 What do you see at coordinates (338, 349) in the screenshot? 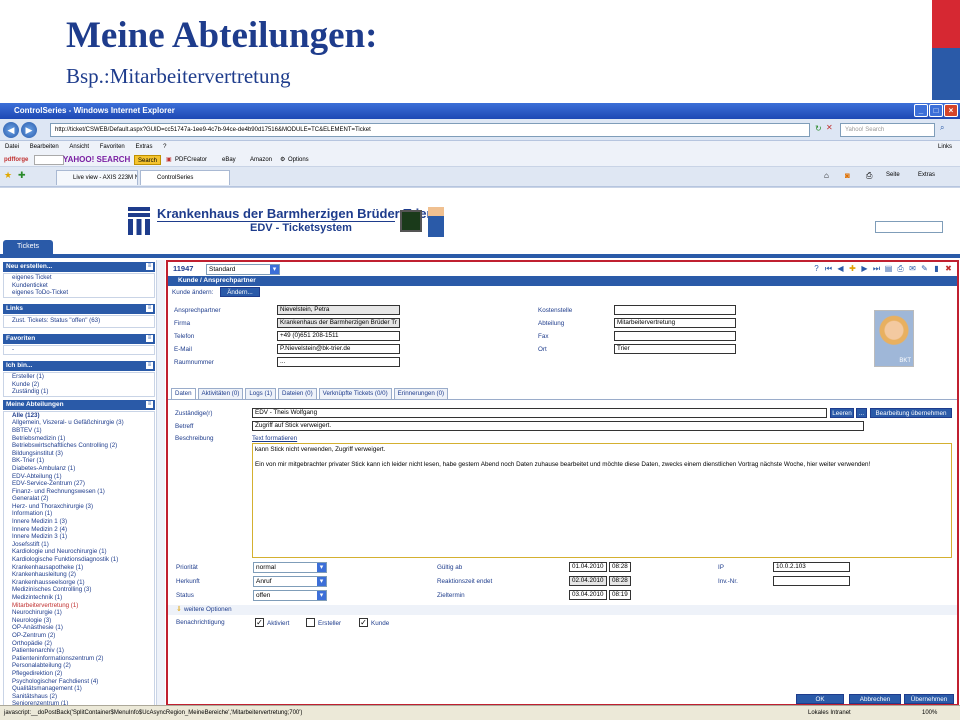
I see `email-field: P.Nievelstein@bk-trier.de` at bounding box center [338, 349].